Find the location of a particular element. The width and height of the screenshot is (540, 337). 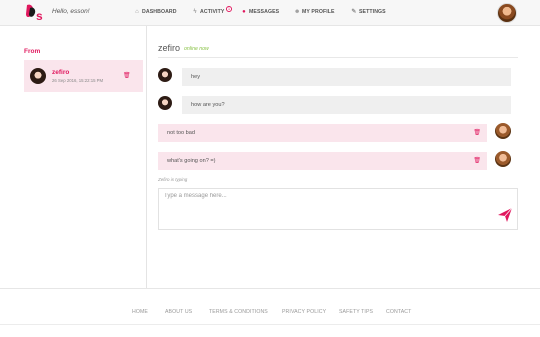

message-outgoing: not too bad 🗑 is located at coordinates (322, 133).